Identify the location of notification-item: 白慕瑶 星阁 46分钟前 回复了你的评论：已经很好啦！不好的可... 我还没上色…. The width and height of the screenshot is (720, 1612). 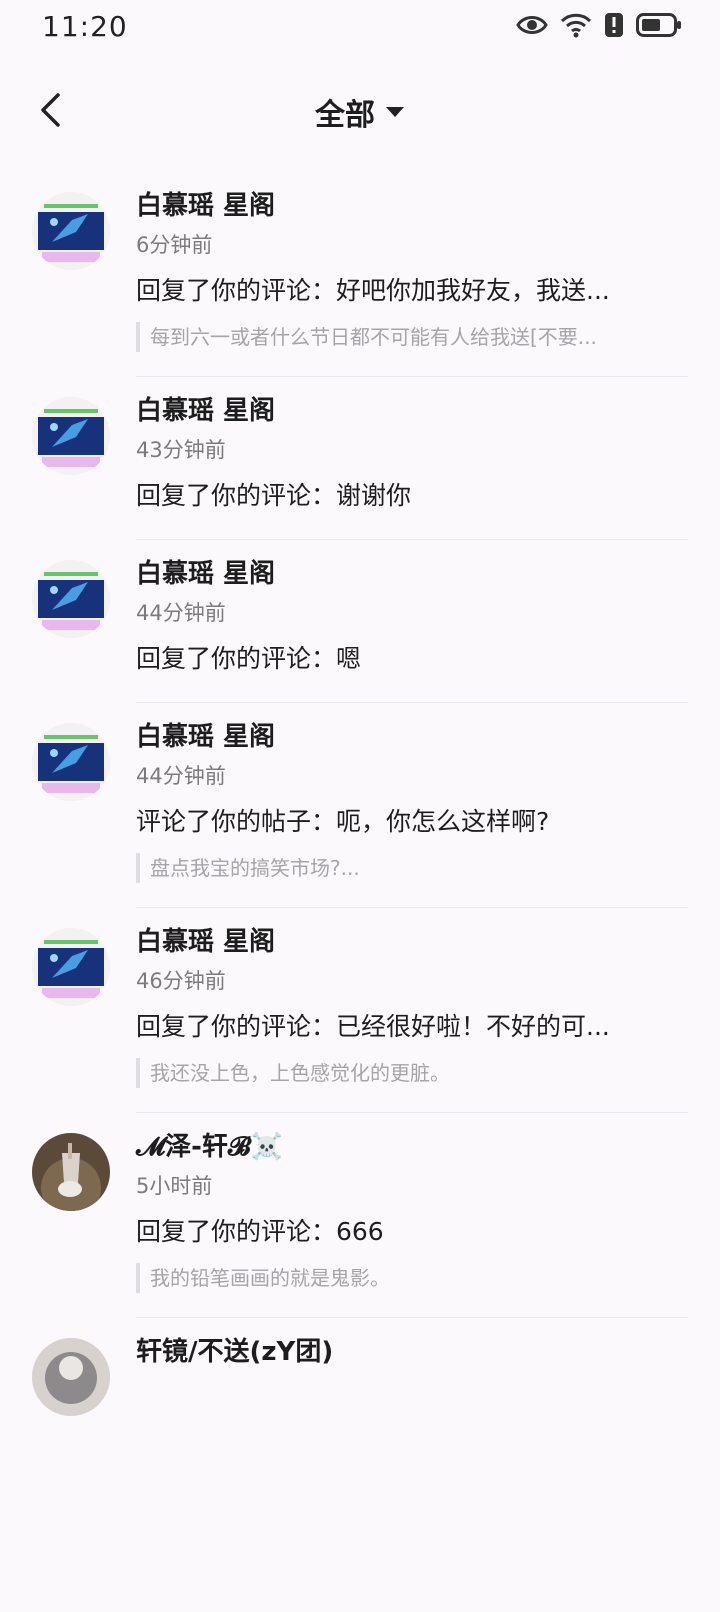
(360, 1010).